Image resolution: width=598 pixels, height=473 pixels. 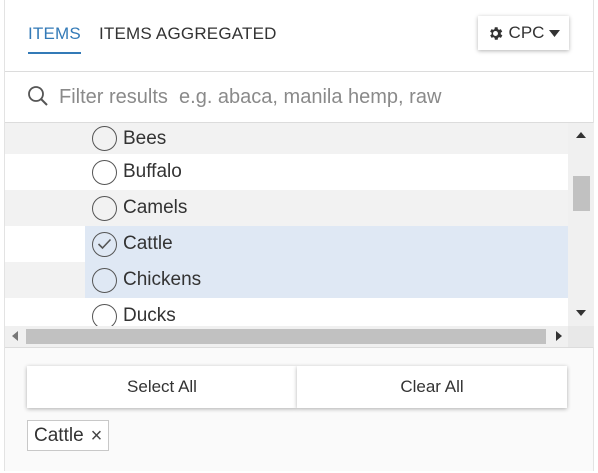 I want to click on item-label: Buffalo, so click(x=152, y=171).